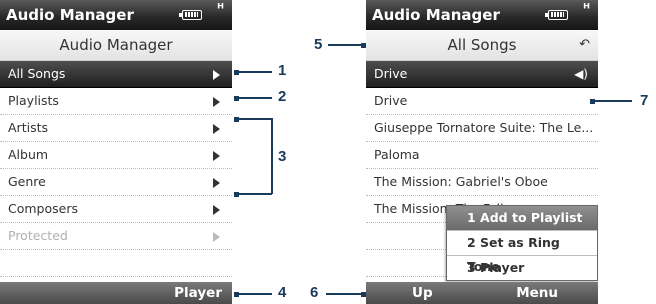 The image size is (656, 304). What do you see at coordinates (116, 128) in the screenshot?
I see `menu-item-artists: Artists` at bounding box center [116, 128].